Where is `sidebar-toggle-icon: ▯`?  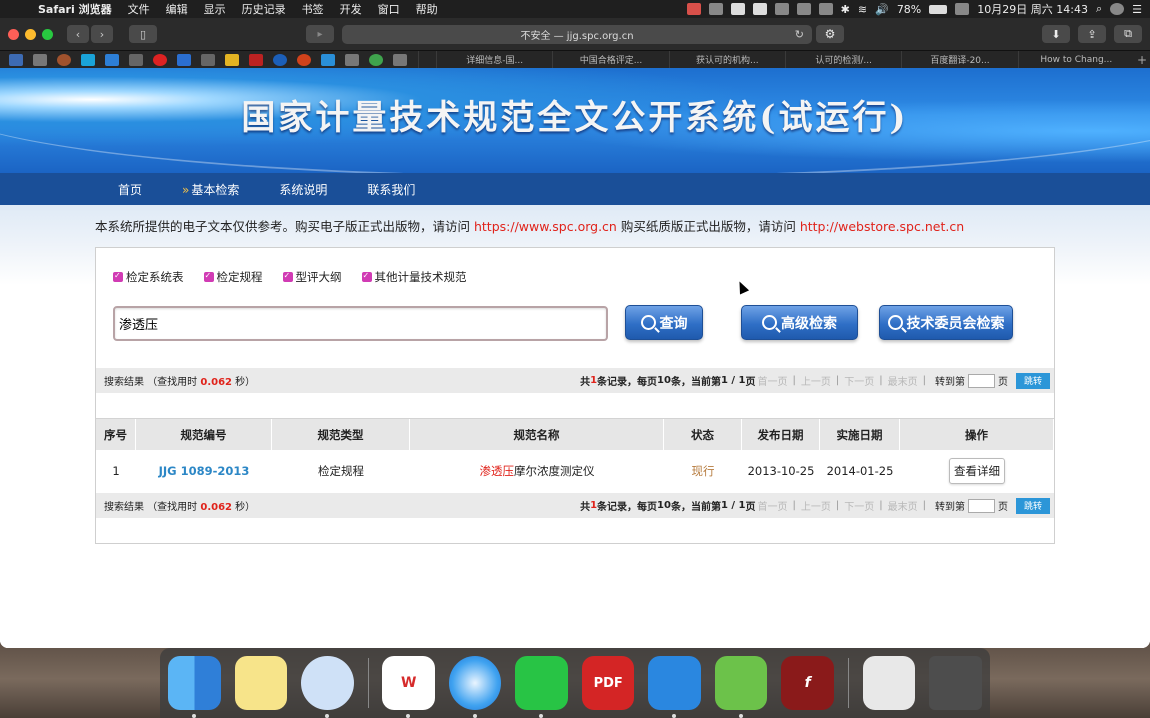 sidebar-toggle-icon: ▯ is located at coordinates (143, 34).